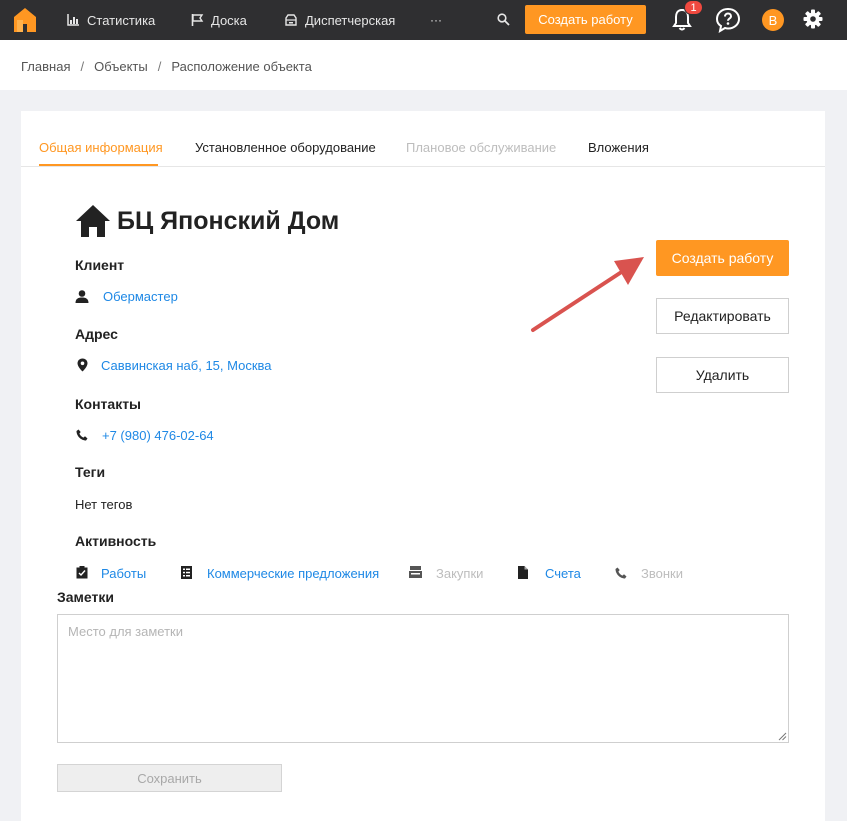 This screenshot has width=847, height=821. I want to click on tab-bar, so click(423, 139).